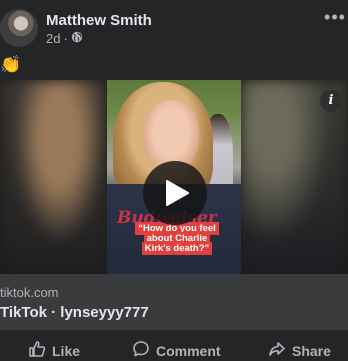 This screenshot has width=348, height=361. I want to click on action-bar: Like Comment Share, so click(174, 345).